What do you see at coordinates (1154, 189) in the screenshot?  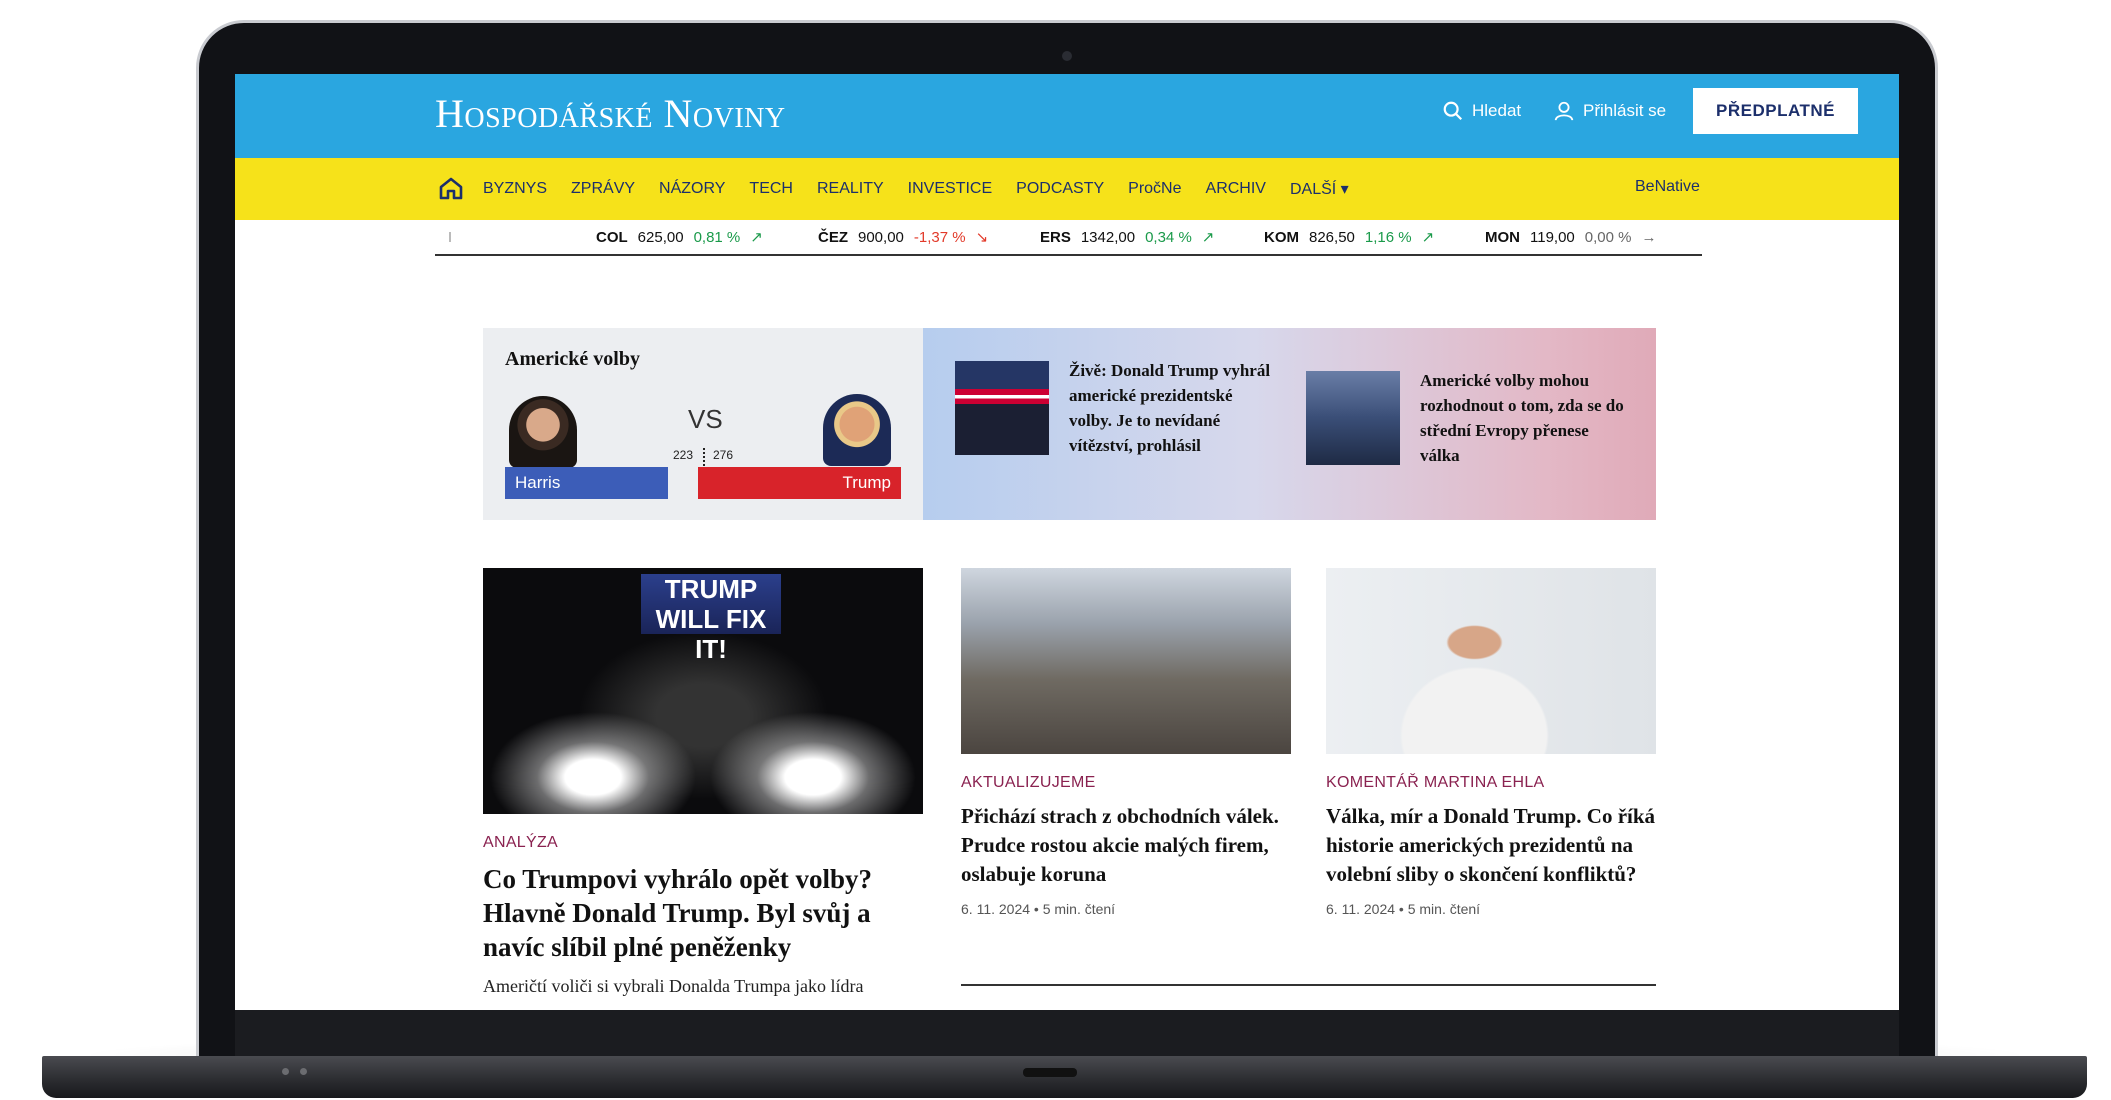 I see `nav-item-procne: PročNe` at bounding box center [1154, 189].